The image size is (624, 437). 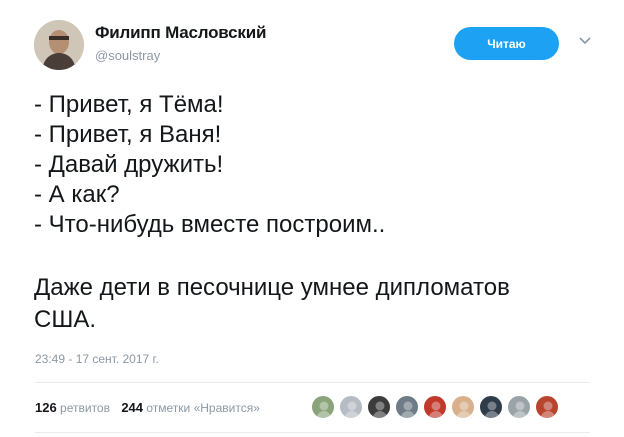 What do you see at coordinates (46, 407) in the screenshot?
I see `retweets-count: 126` at bounding box center [46, 407].